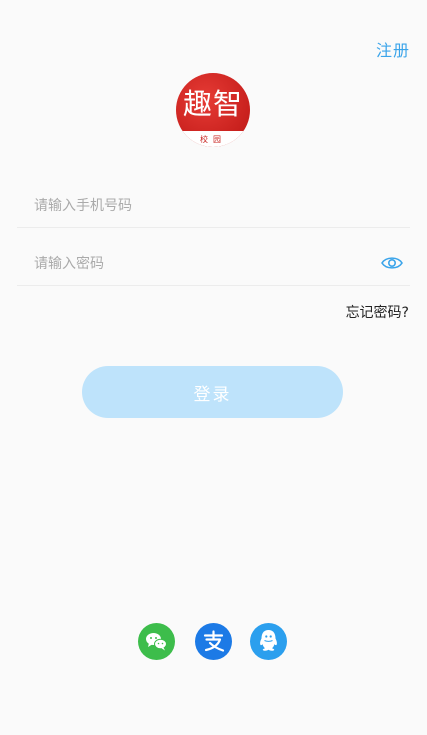 This screenshot has width=427, height=735. Describe the element at coordinates (212, 104) in the screenshot. I see `logo-title: 趣智` at that location.